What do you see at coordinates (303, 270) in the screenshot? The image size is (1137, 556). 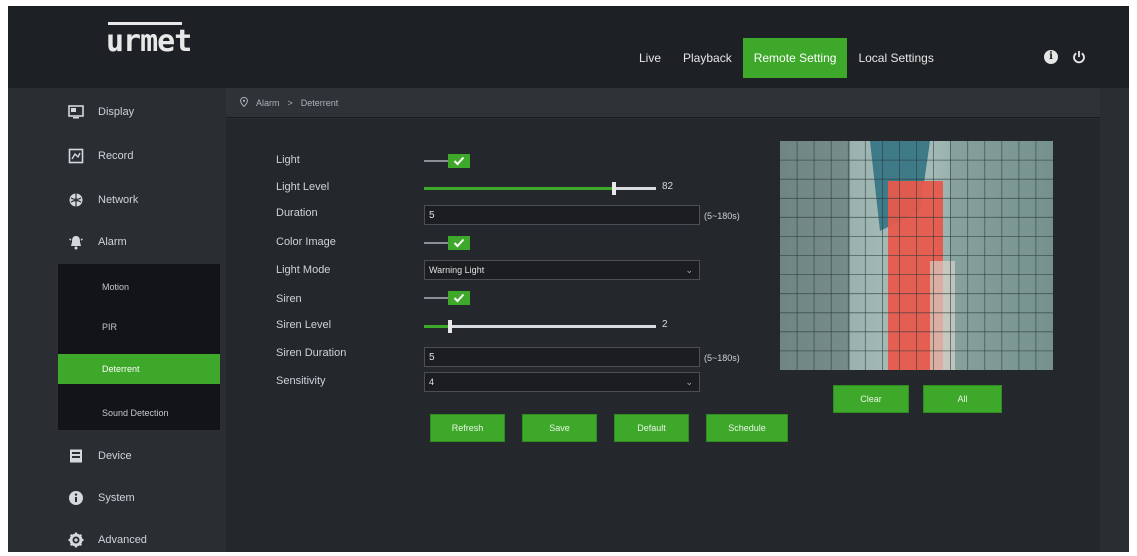 I see `light-mode-label: Light Mode` at bounding box center [303, 270].